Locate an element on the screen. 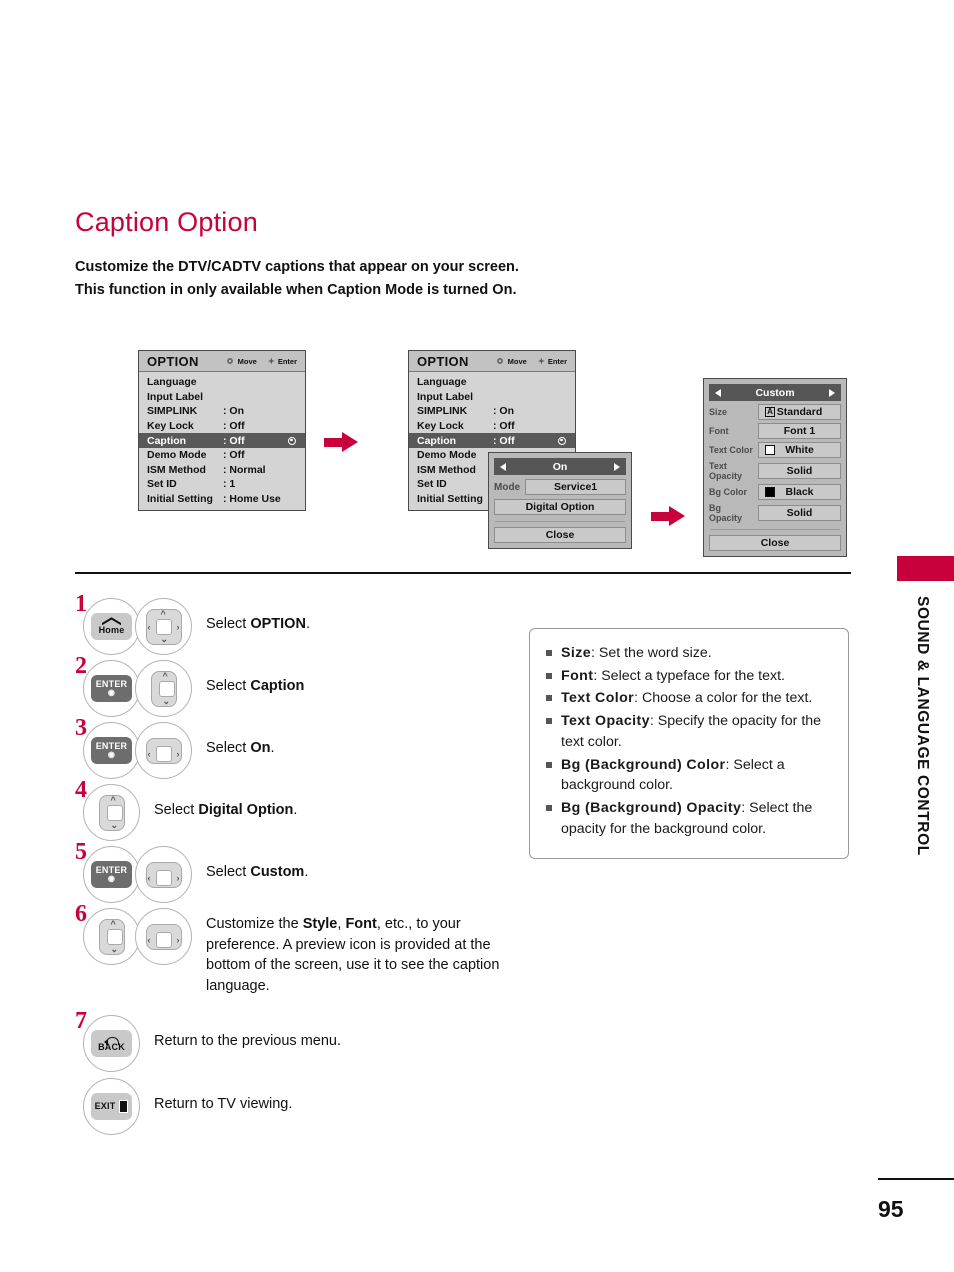  custom-row-size: Size Standard A is located at coordinates (775, 412).